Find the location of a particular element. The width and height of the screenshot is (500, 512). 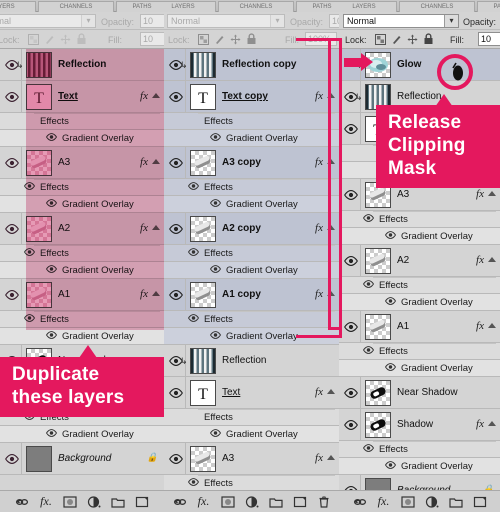

layer-row: Shadow fx is located at coordinates (419, 425).